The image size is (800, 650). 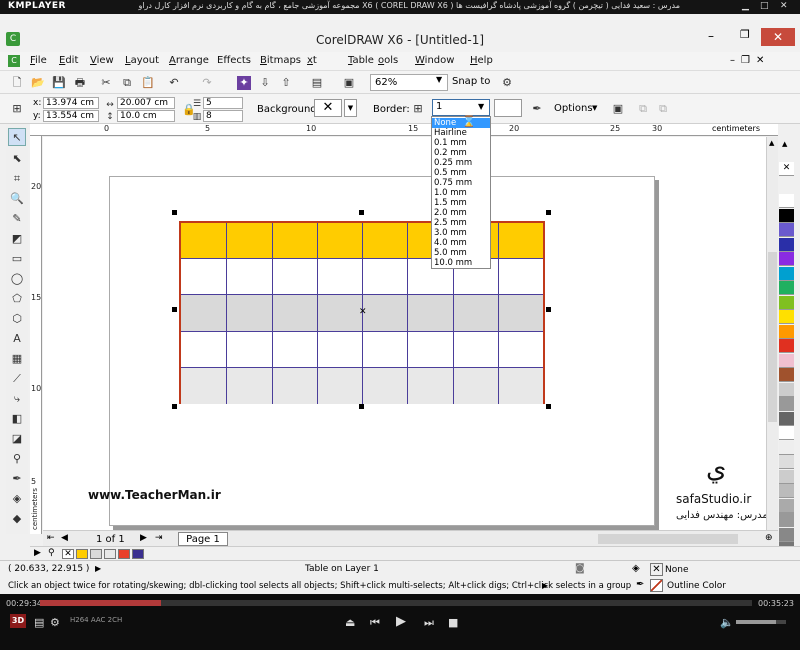 I want to click on menu-bitmaps: Bitmaps, so click(x=280, y=60).